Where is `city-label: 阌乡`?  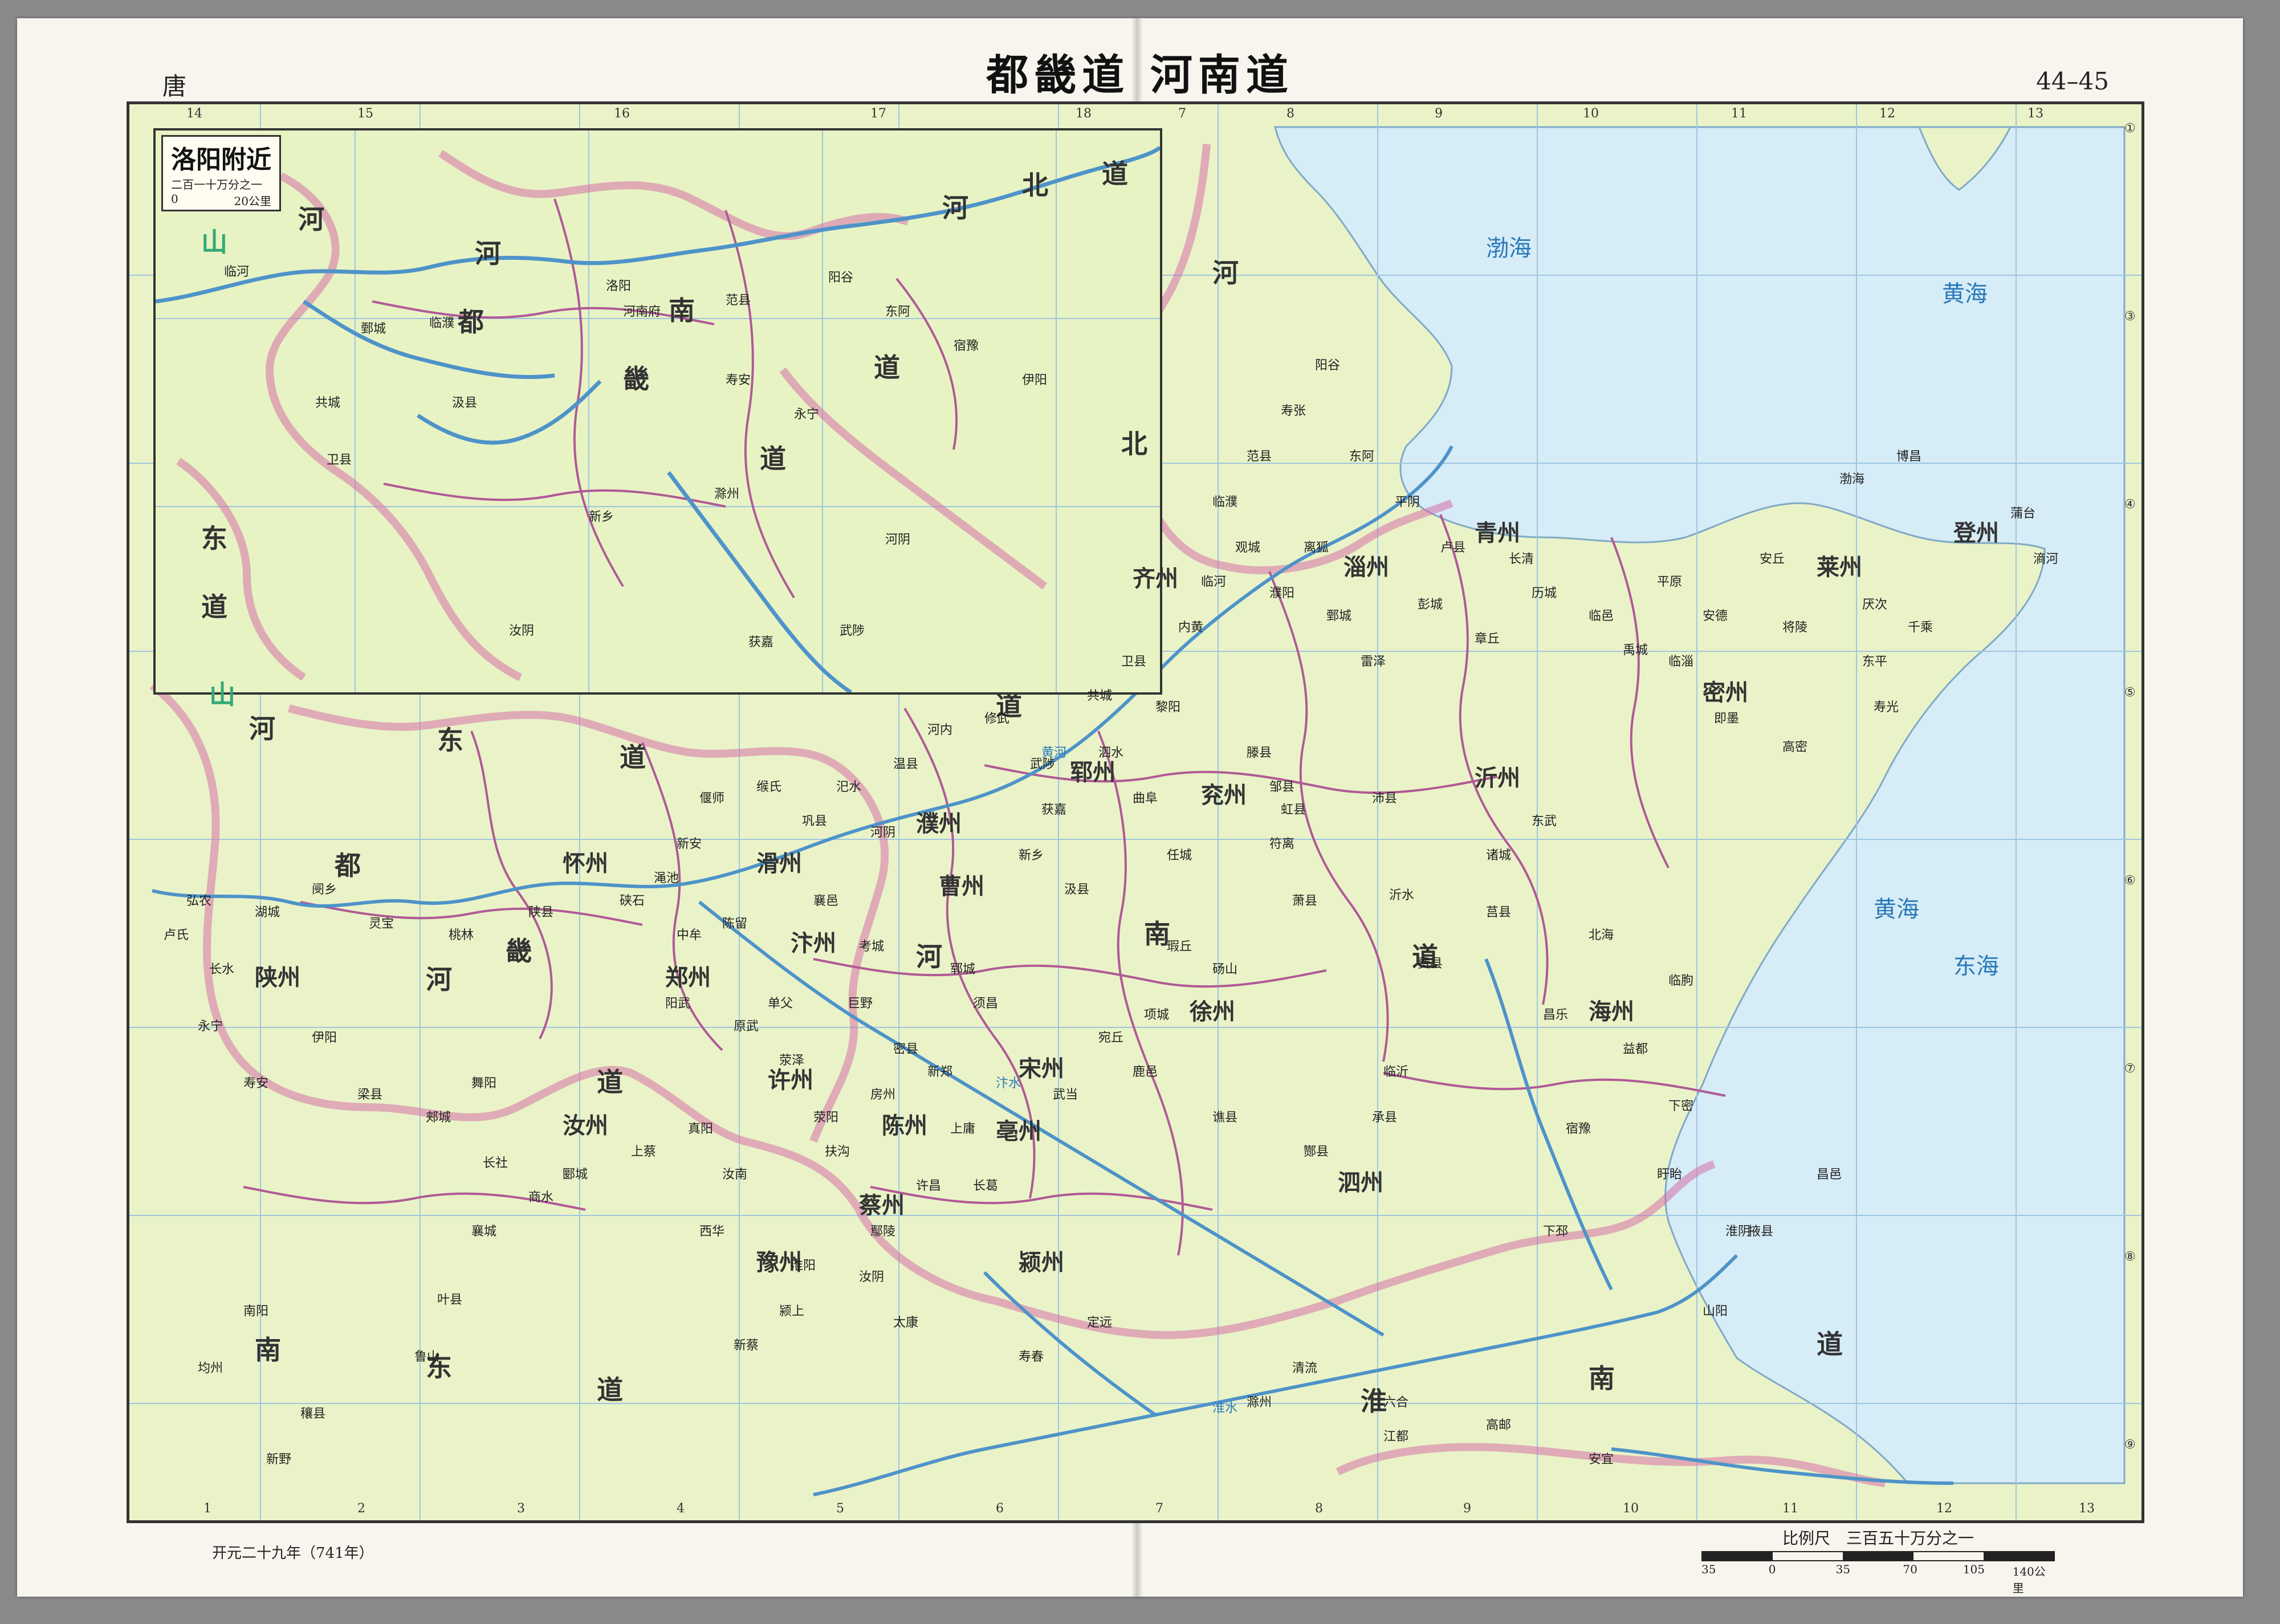 city-label: 阌乡 is located at coordinates (324, 890).